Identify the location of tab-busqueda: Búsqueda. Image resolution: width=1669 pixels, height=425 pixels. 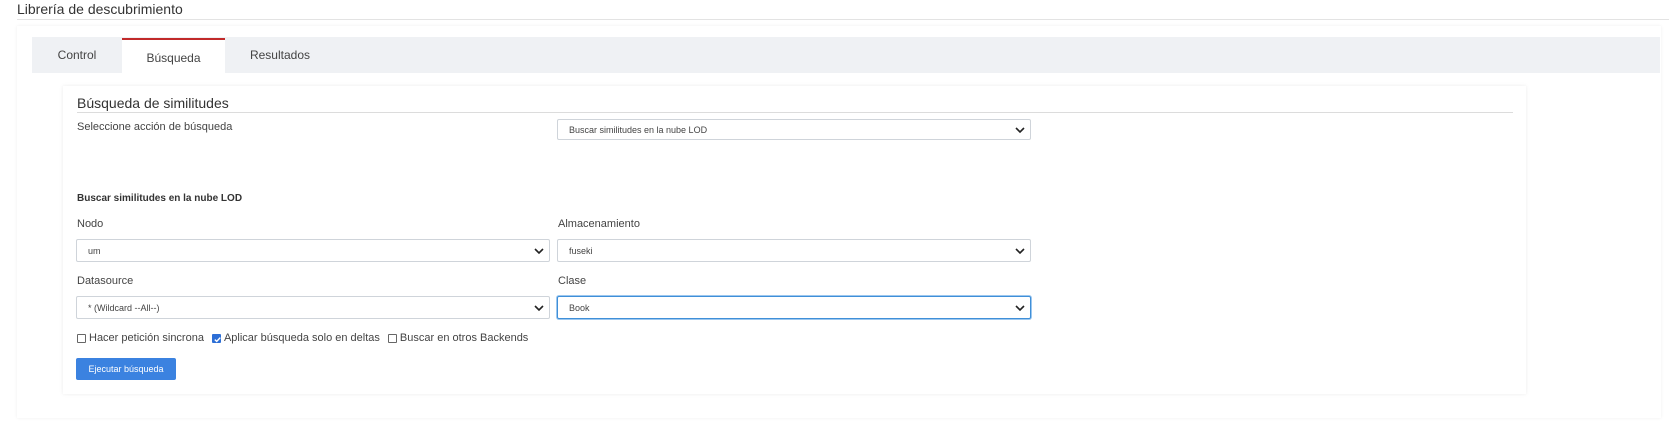
(173, 56).